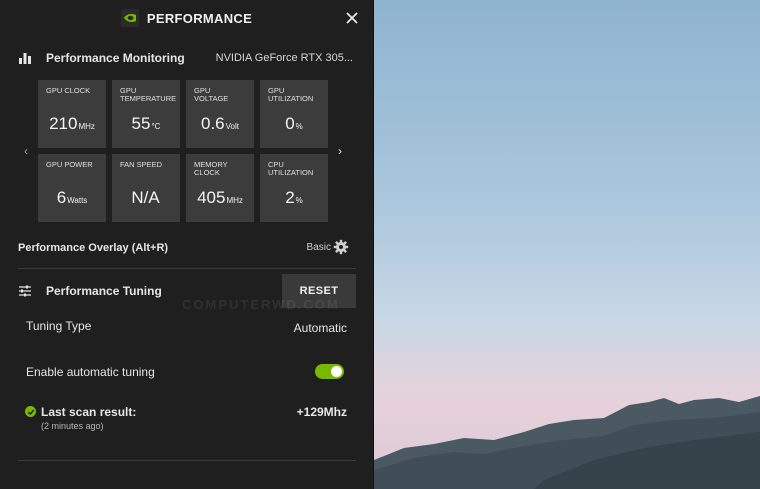 Image resolution: width=760 pixels, height=489 pixels. Describe the element at coordinates (104, 291) in the screenshot. I see `performance-tuning-label: Performance Tuning` at that location.